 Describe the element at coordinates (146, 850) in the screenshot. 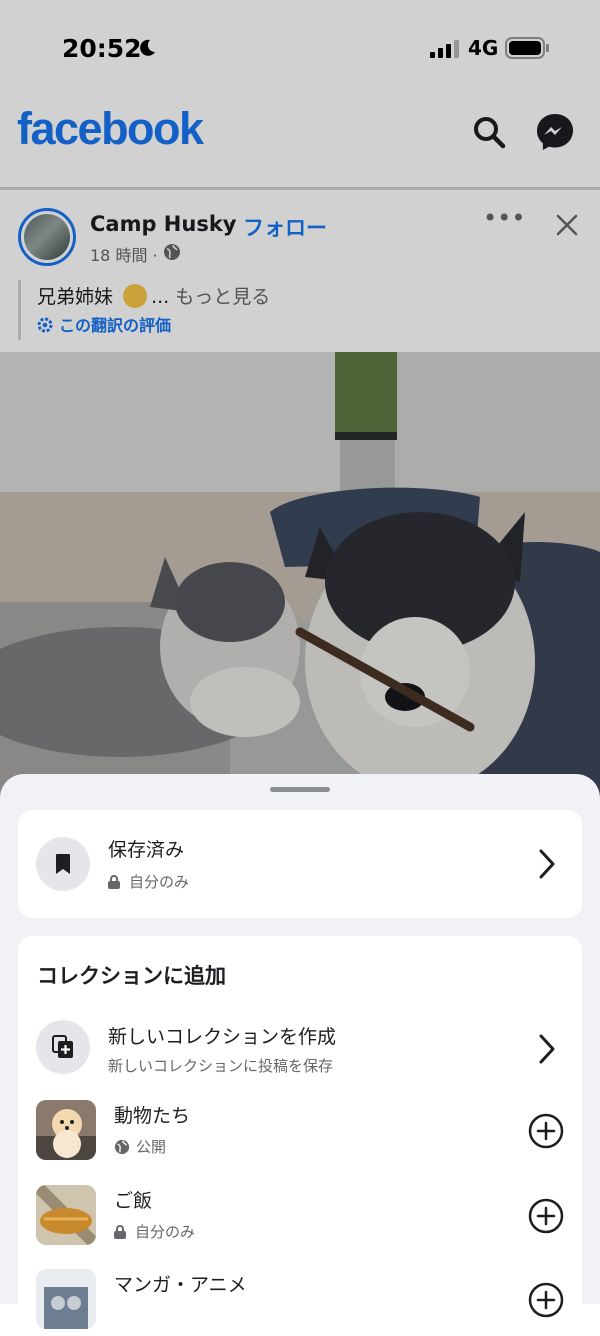

I see `saved-title: 保存済み` at that location.